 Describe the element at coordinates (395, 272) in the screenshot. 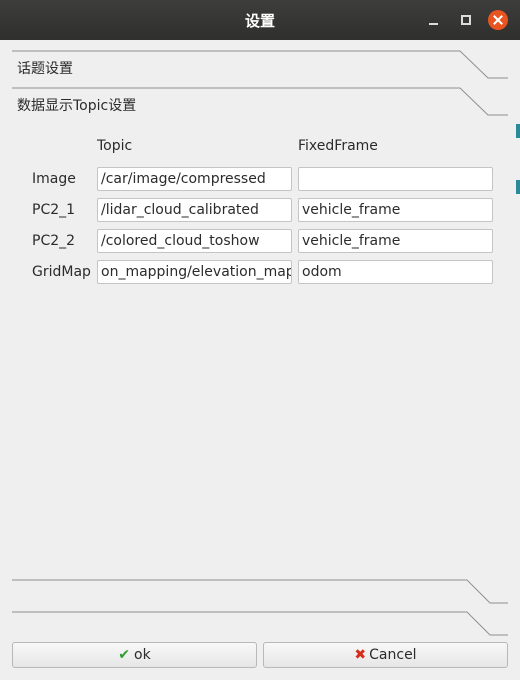

I see `gridmap-fixed-frame-field: odom` at that location.